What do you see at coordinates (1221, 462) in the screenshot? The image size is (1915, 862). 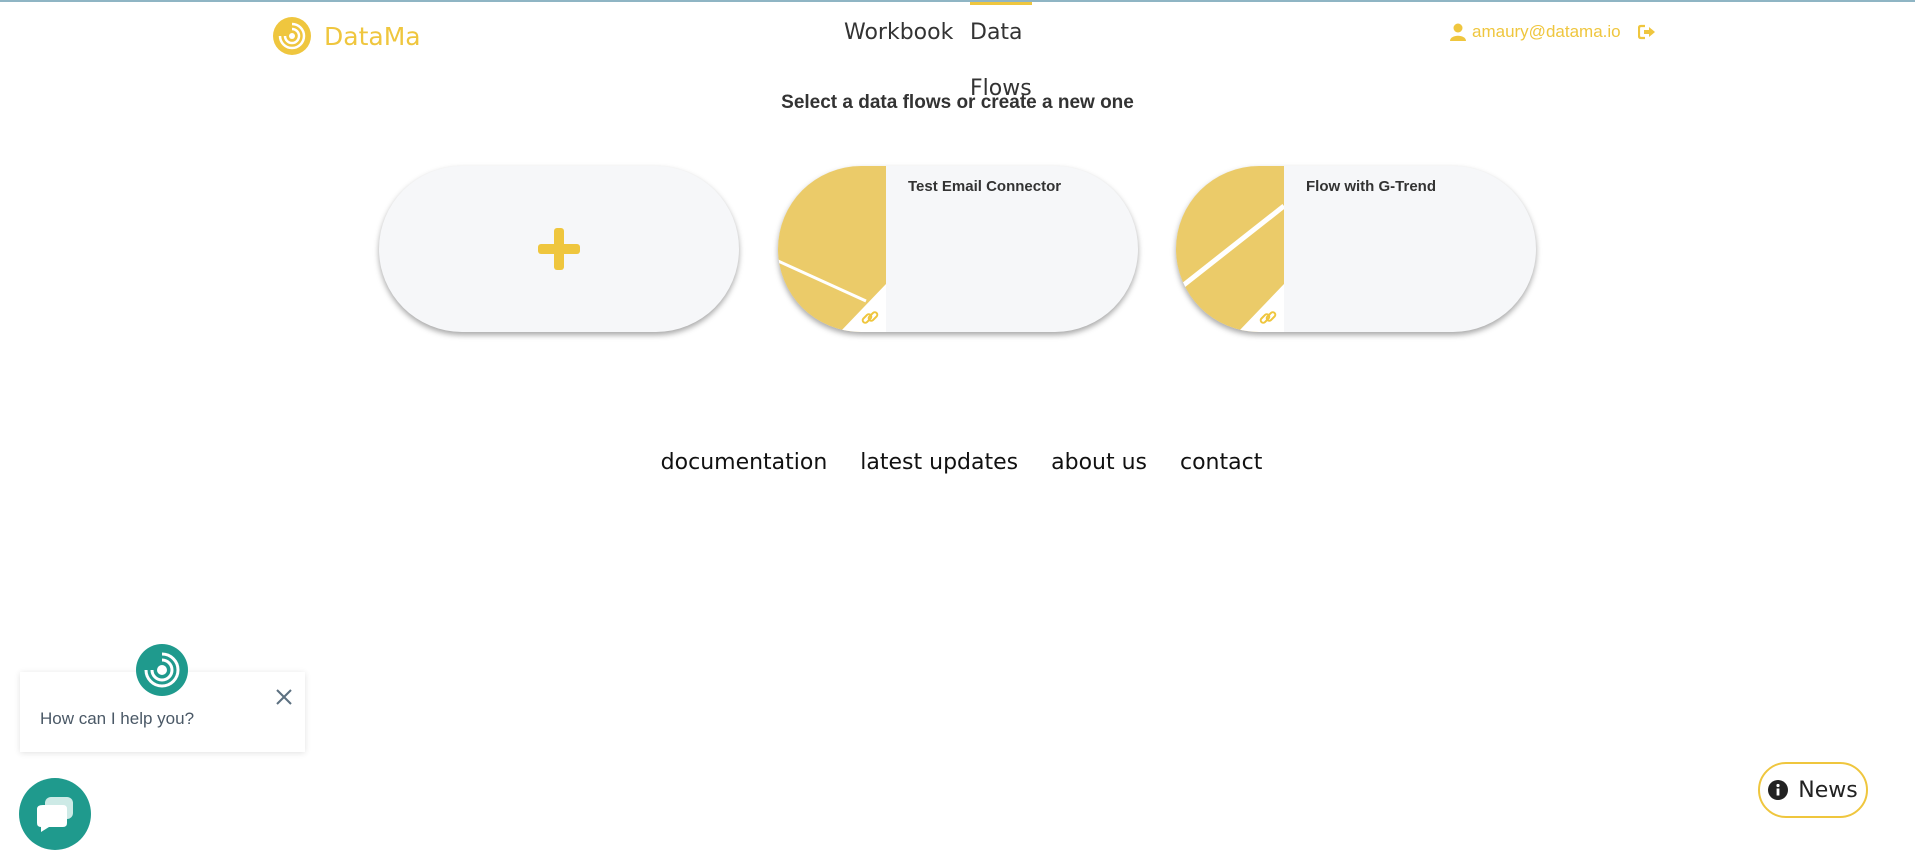 I see `footer-link-contact: contact` at bounding box center [1221, 462].